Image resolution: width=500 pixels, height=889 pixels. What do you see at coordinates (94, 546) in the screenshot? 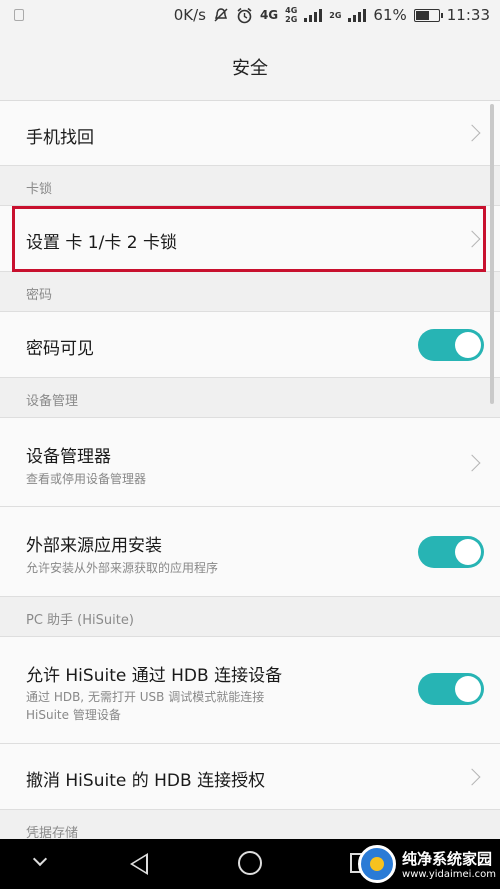
I see `unknown-sources-label: 外部来源应用安装` at bounding box center [94, 546].